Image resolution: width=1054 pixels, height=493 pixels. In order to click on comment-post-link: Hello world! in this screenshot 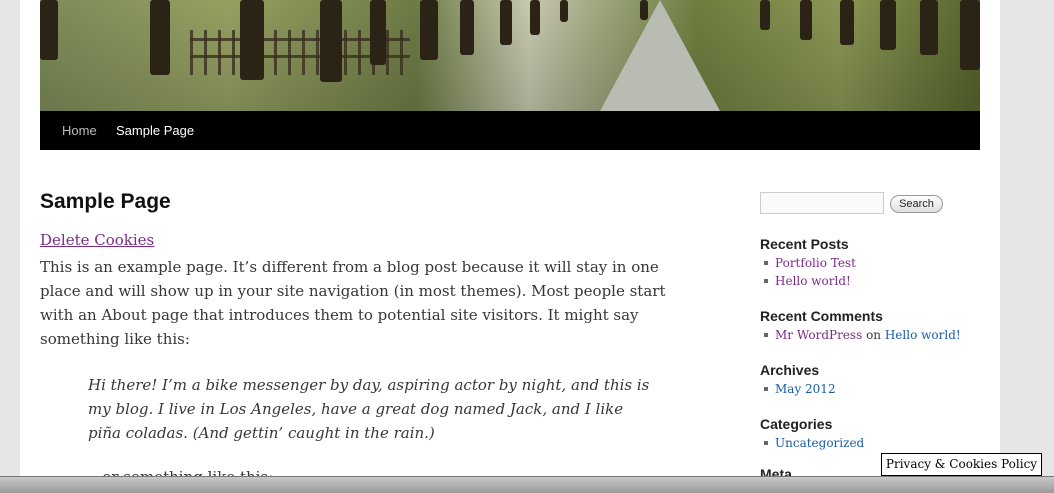, I will do `click(923, 335)`.